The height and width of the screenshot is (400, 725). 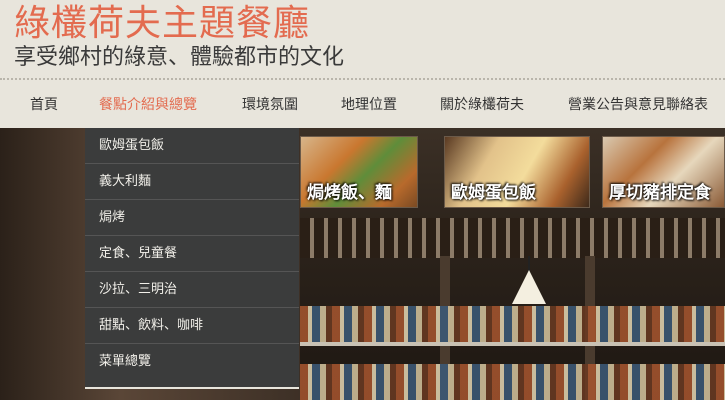 What do you see at coordinates (179, 57) in the screenshot?
I see `site-subtitle: 享受鄉村的綠意、體驗都市的文化` at bounding box center [179, 57].